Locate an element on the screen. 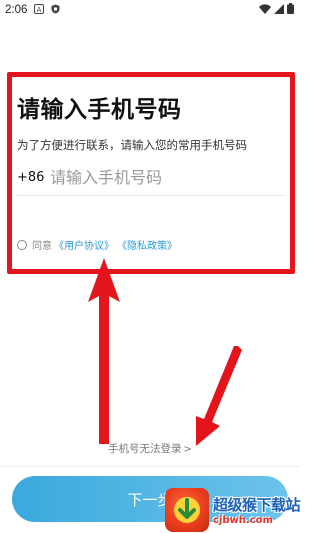  wifi-icon is located at coordinates (265, 10).